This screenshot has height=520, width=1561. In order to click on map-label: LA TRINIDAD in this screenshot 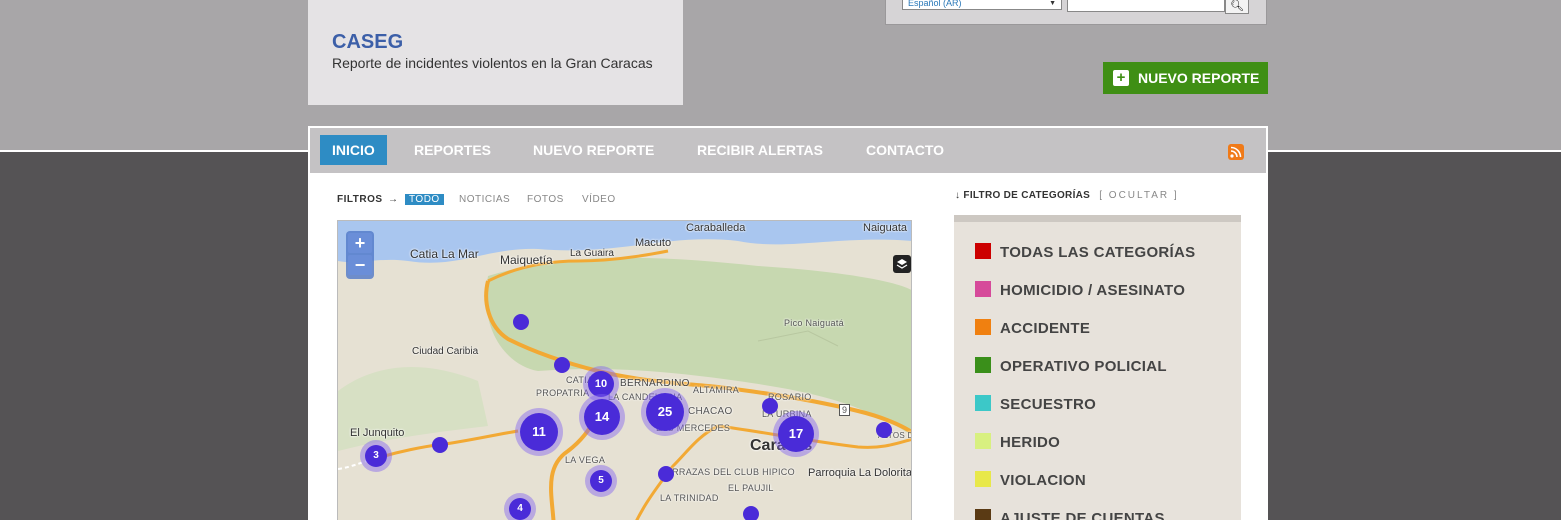, I will do `click(689, 498)`.